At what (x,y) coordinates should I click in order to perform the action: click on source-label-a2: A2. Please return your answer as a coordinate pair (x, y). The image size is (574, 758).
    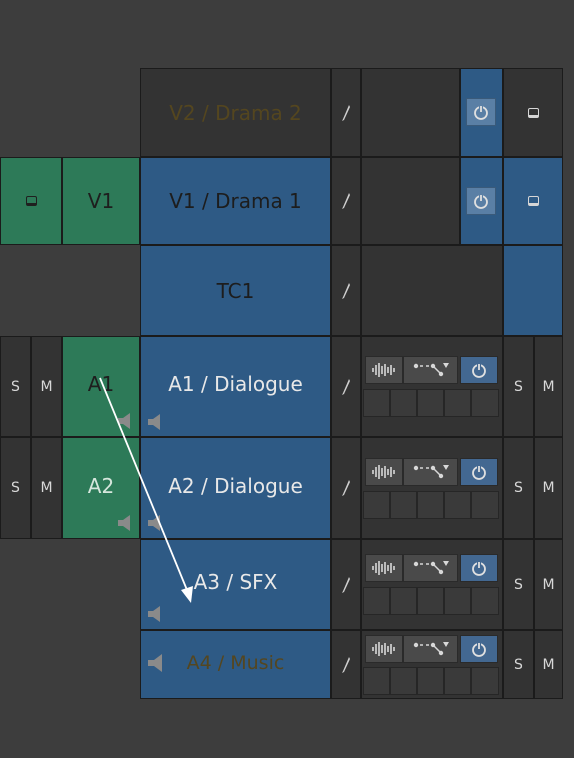
    Looking at the image, I should click on (101, 486).